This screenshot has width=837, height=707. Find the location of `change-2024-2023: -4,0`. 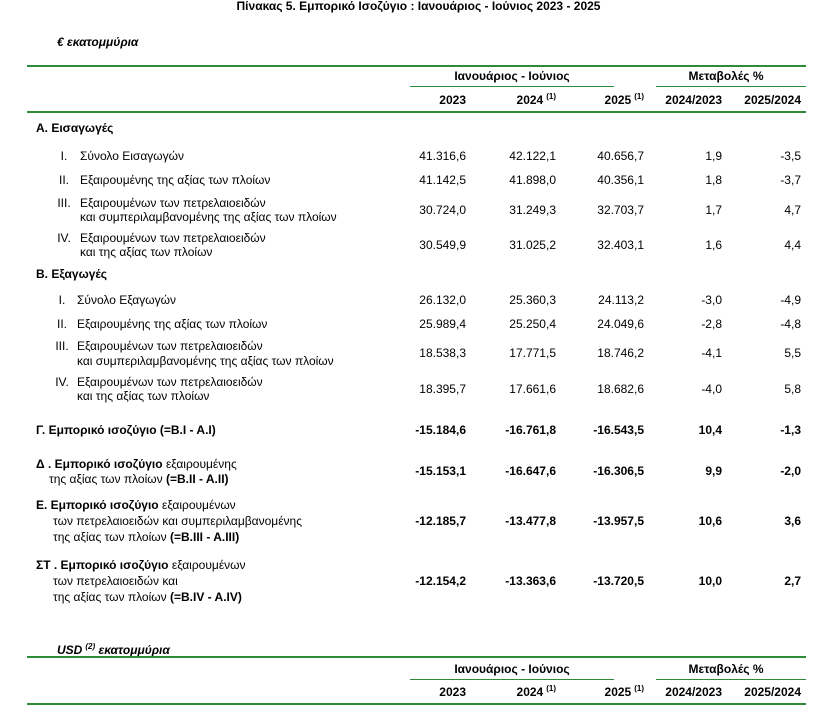

change-2024-2023: -4,0 is located at coordinates (711, 389).